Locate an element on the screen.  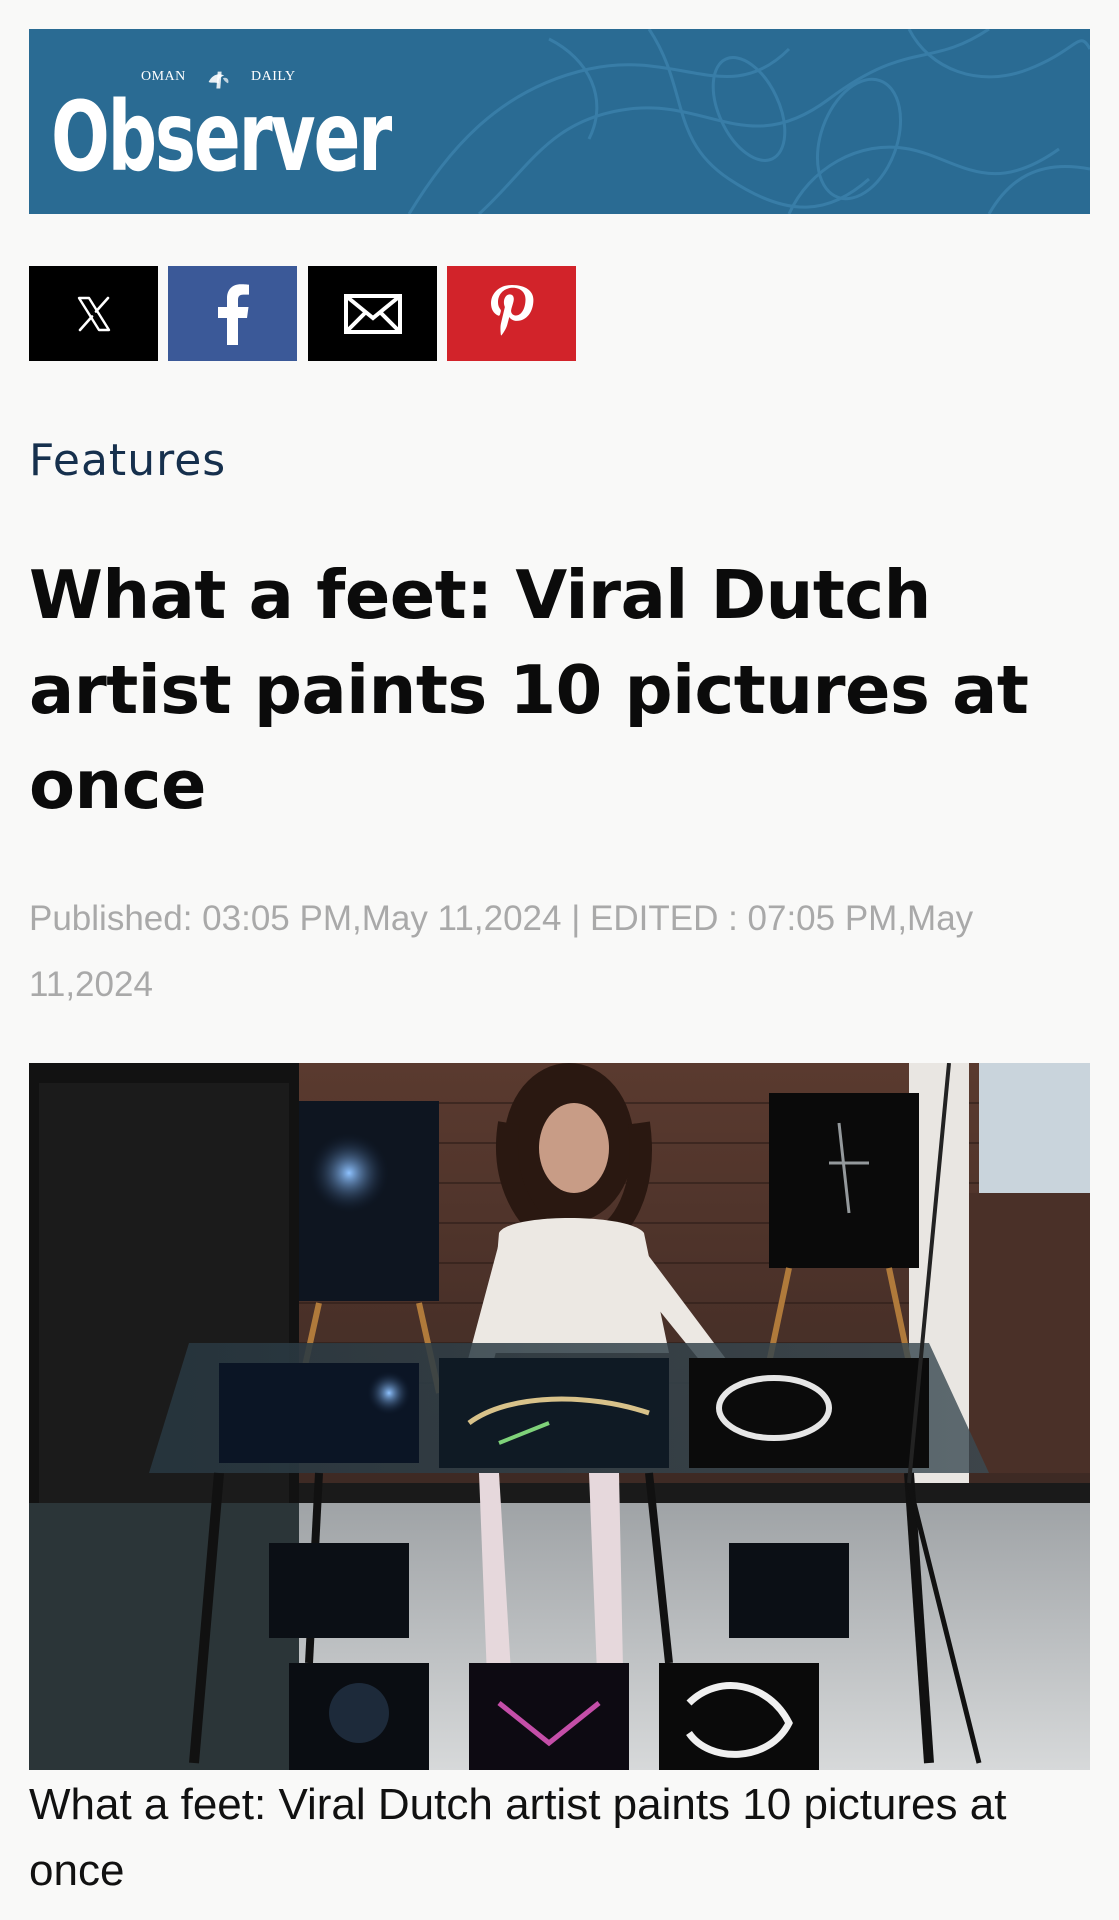
share-facebook-button is located at coordinates (232, 313).